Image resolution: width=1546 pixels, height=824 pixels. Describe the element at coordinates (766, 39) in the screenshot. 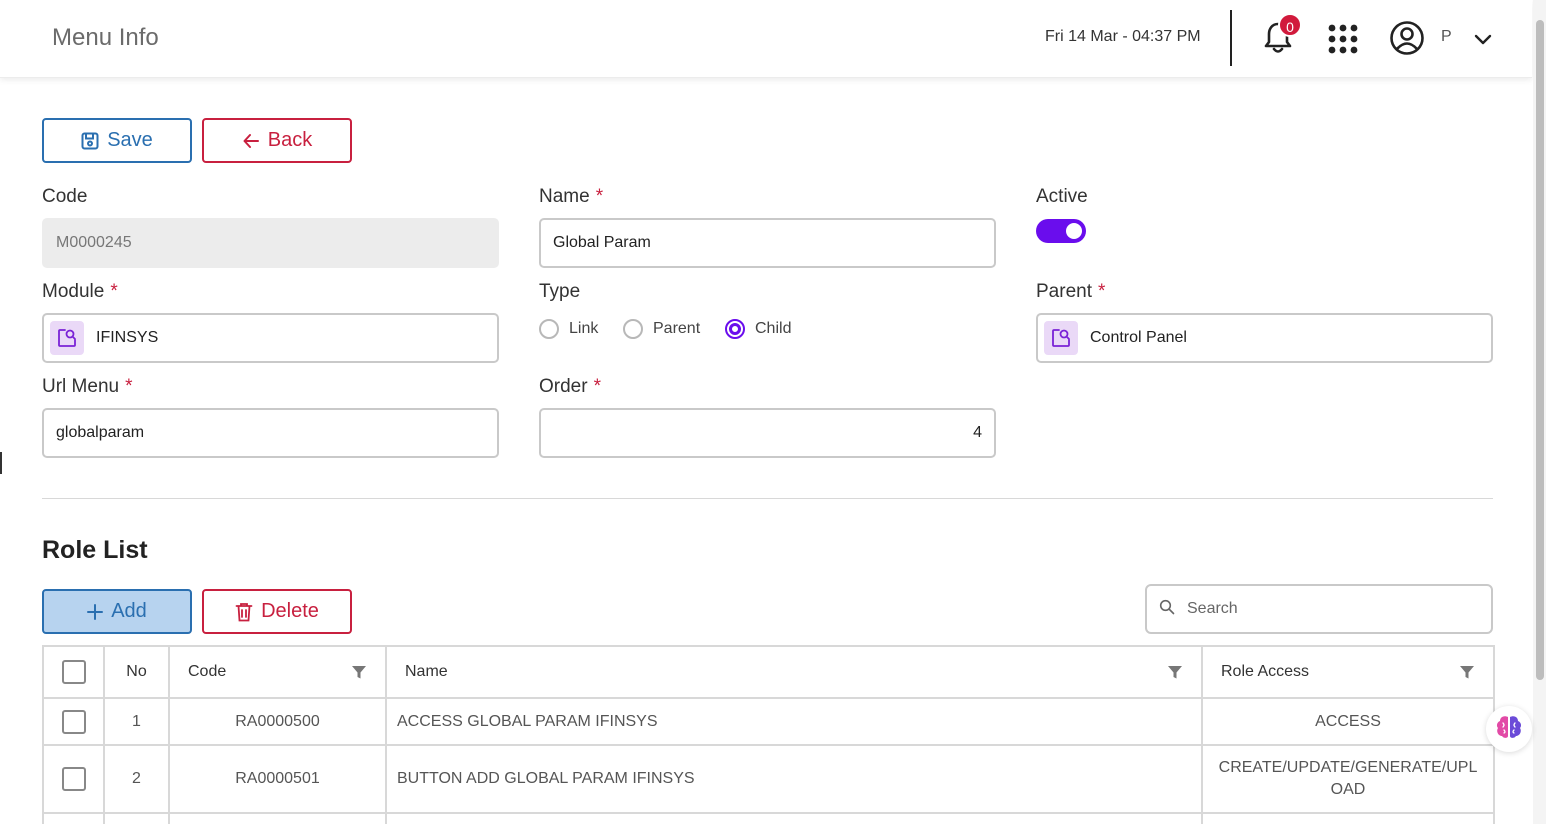

I see `top-bar: Menu Info Fri 14 Mar - 04:37 PM 0 P` at that location.